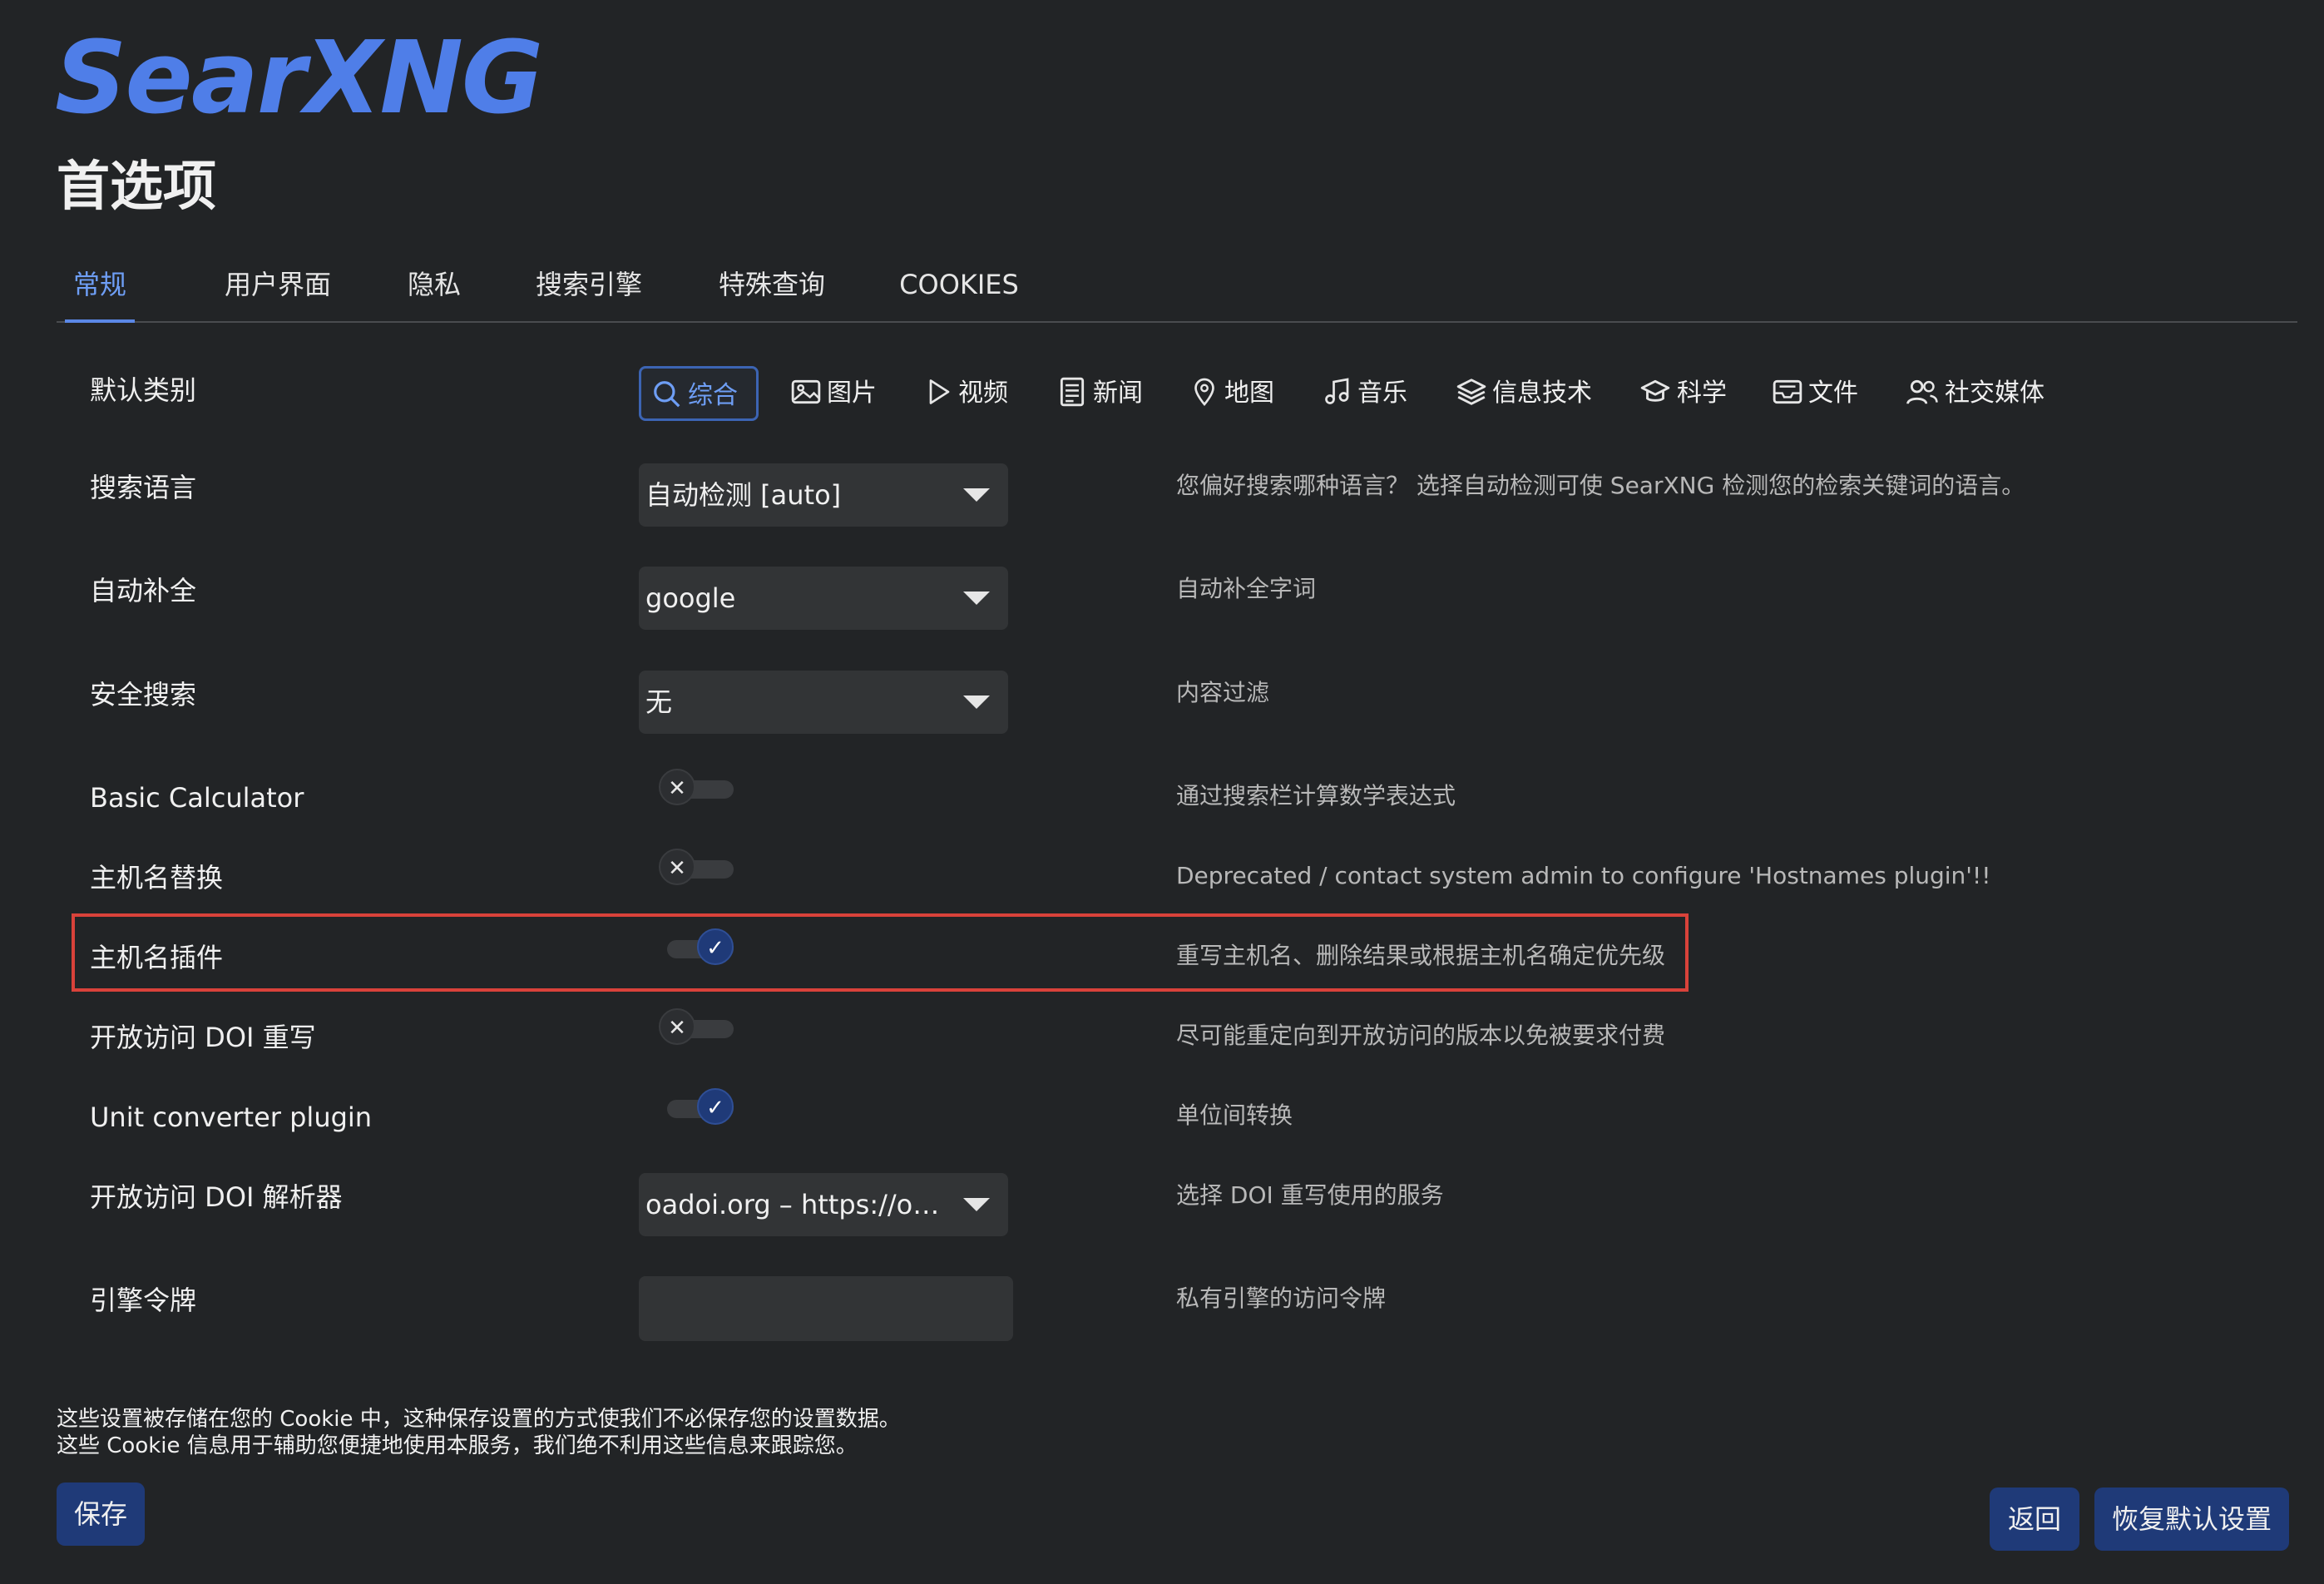 The height and width of the screenshot is (1584, 2324). I want to click on unit-converter-toggle: ✓, so click(702, 1109).